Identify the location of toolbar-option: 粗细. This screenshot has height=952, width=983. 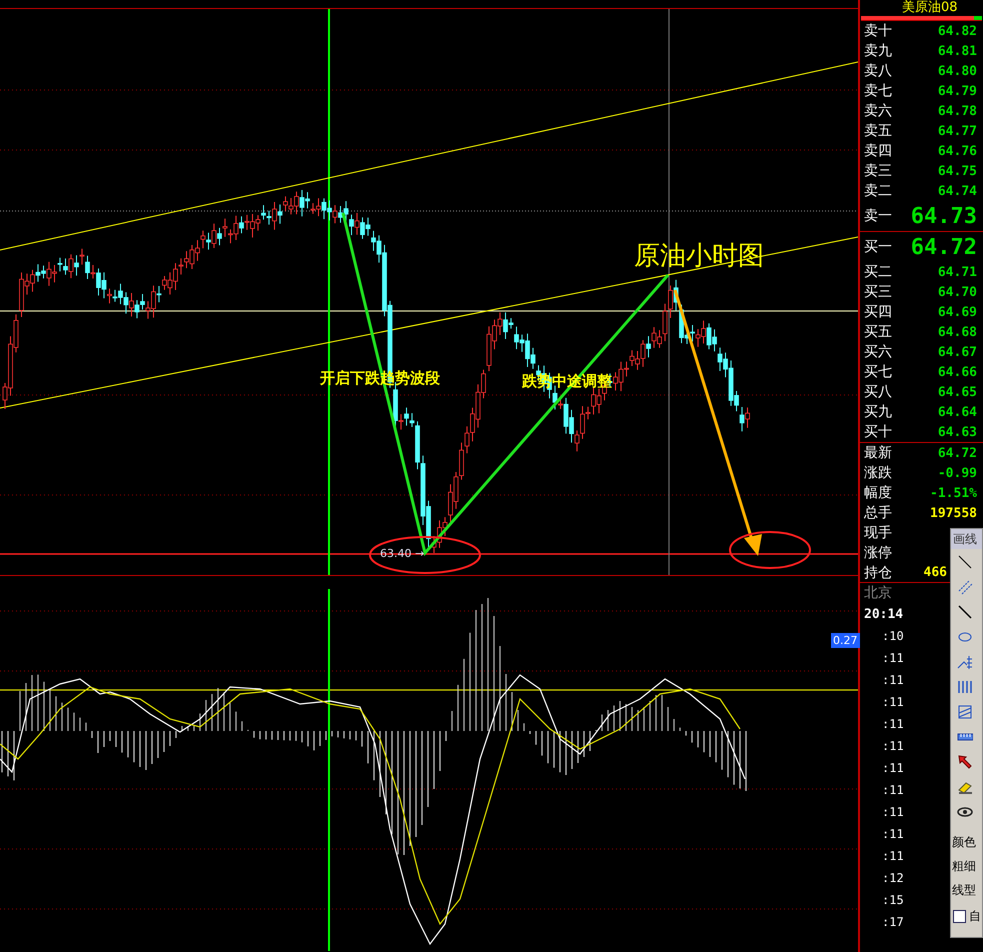
(966, 866).